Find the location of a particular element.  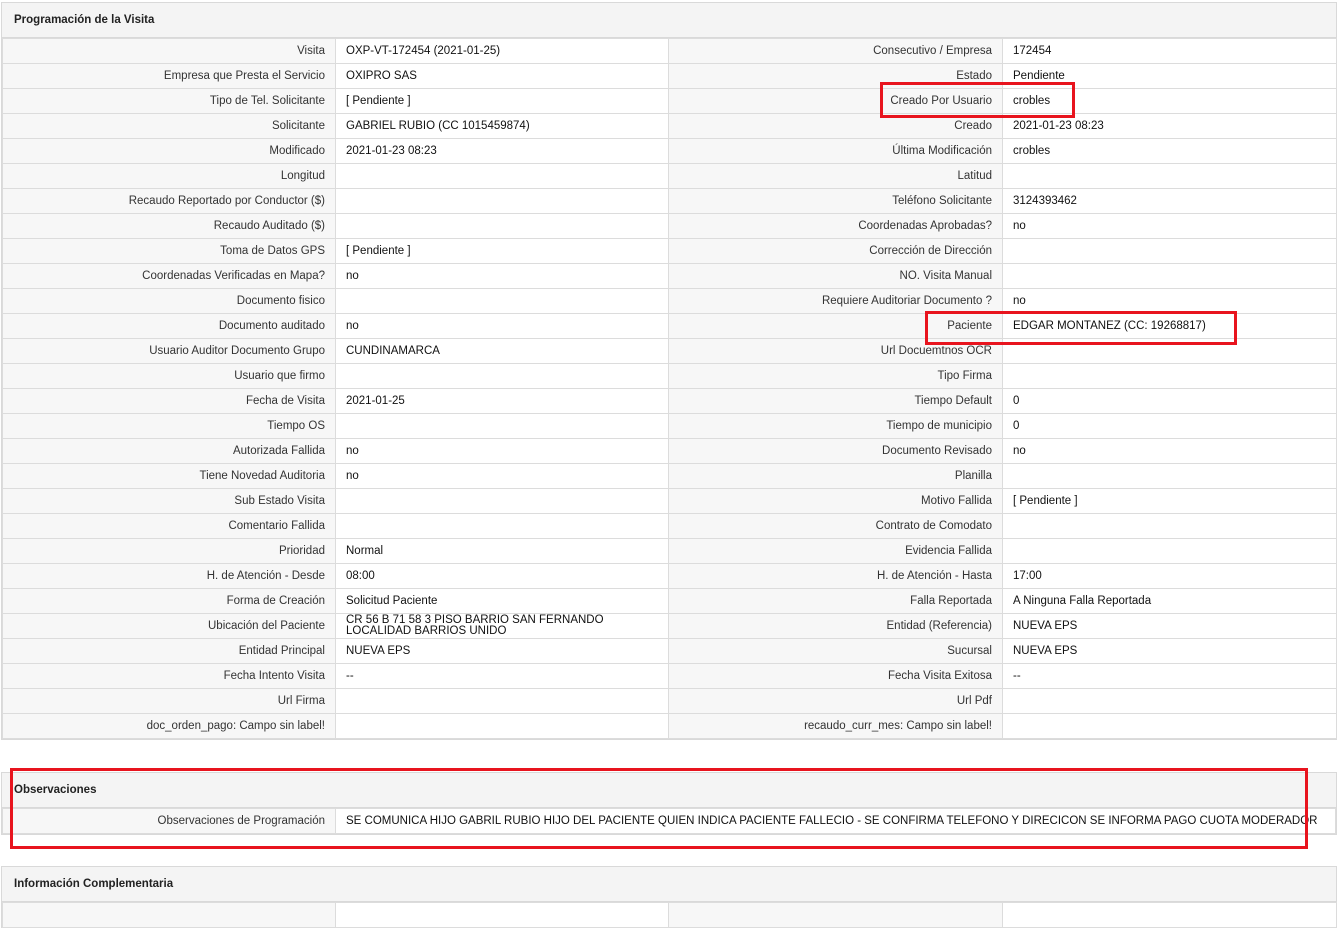

programacion-title: Programación de la Visita is located at coordinates (669, 20).